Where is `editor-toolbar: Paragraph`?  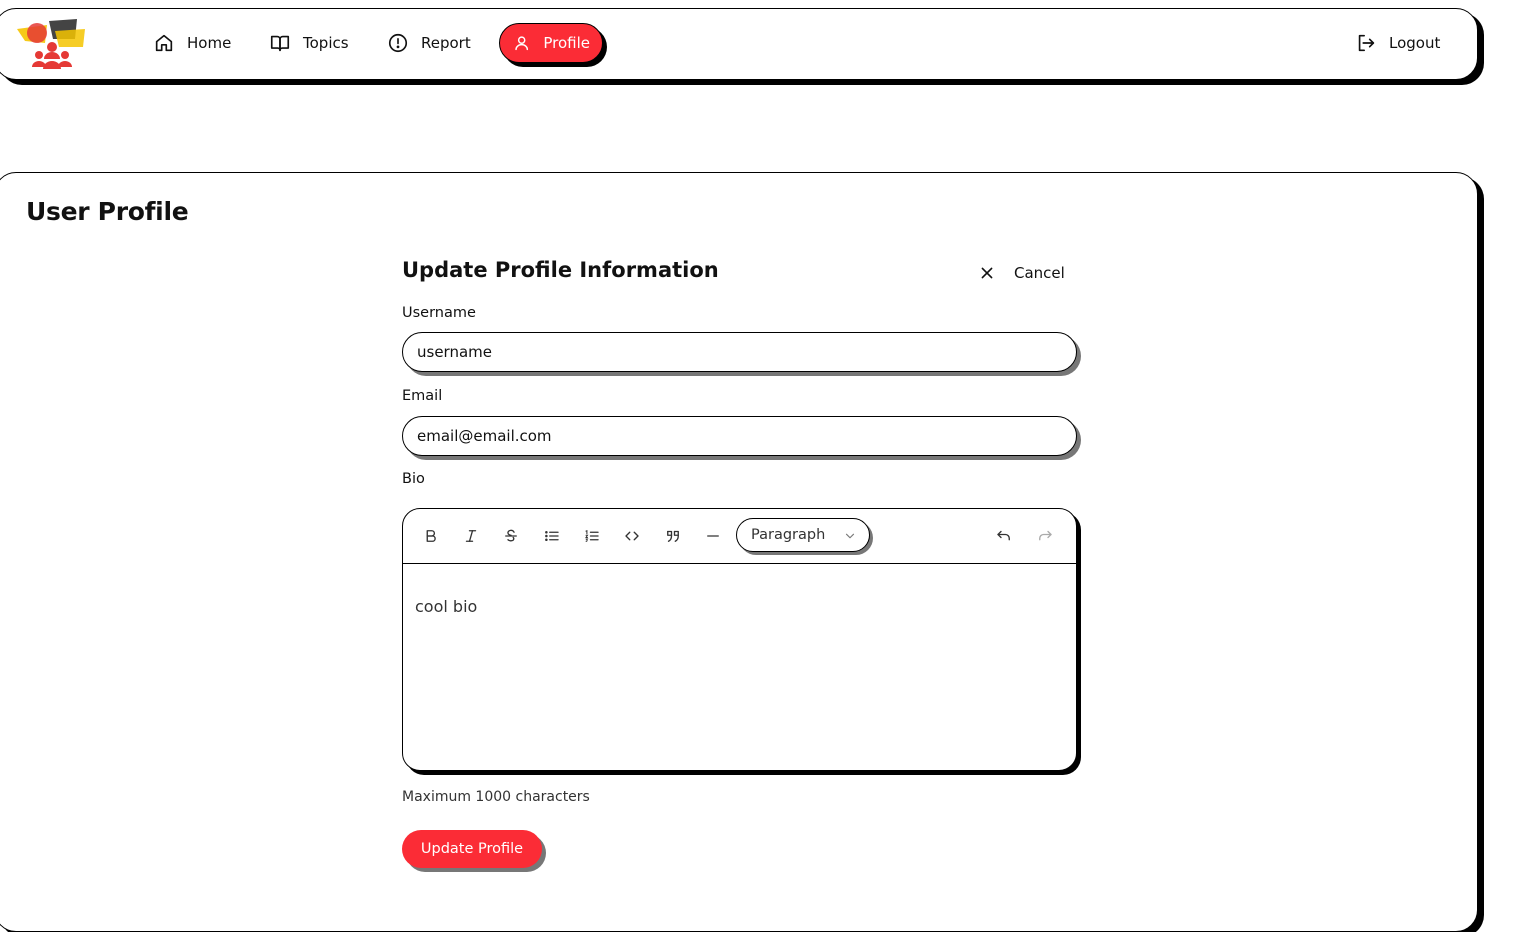
editor-toolbar: Paragraph is located at coordinates (739, 536).